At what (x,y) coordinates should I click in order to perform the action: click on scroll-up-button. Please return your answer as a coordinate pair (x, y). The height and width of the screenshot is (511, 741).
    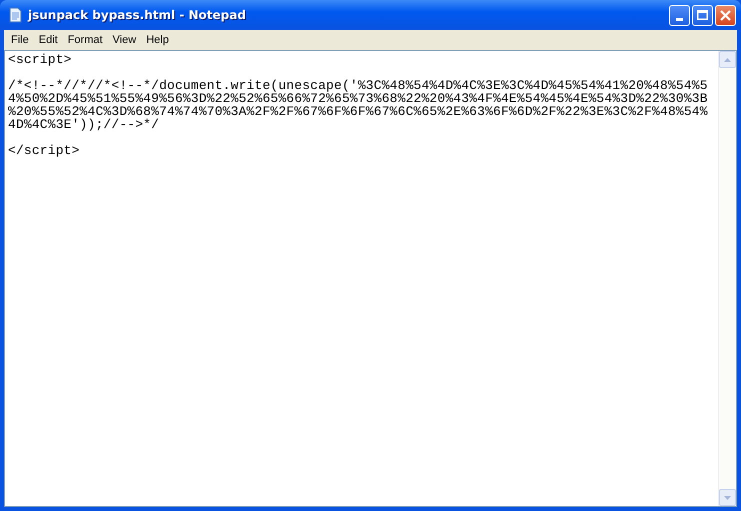
    Looking at the image, I should click on (727, 59).